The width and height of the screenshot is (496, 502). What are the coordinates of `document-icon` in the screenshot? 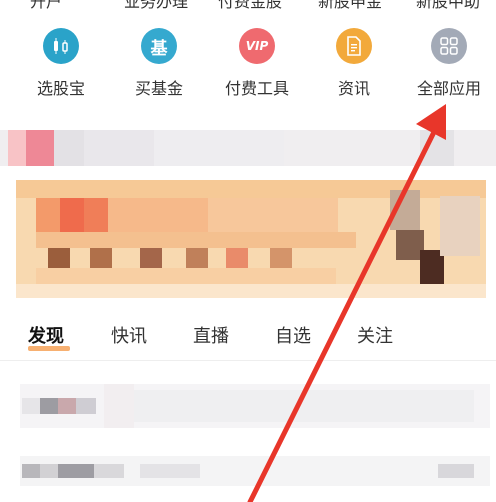 It's located at (354, 46).